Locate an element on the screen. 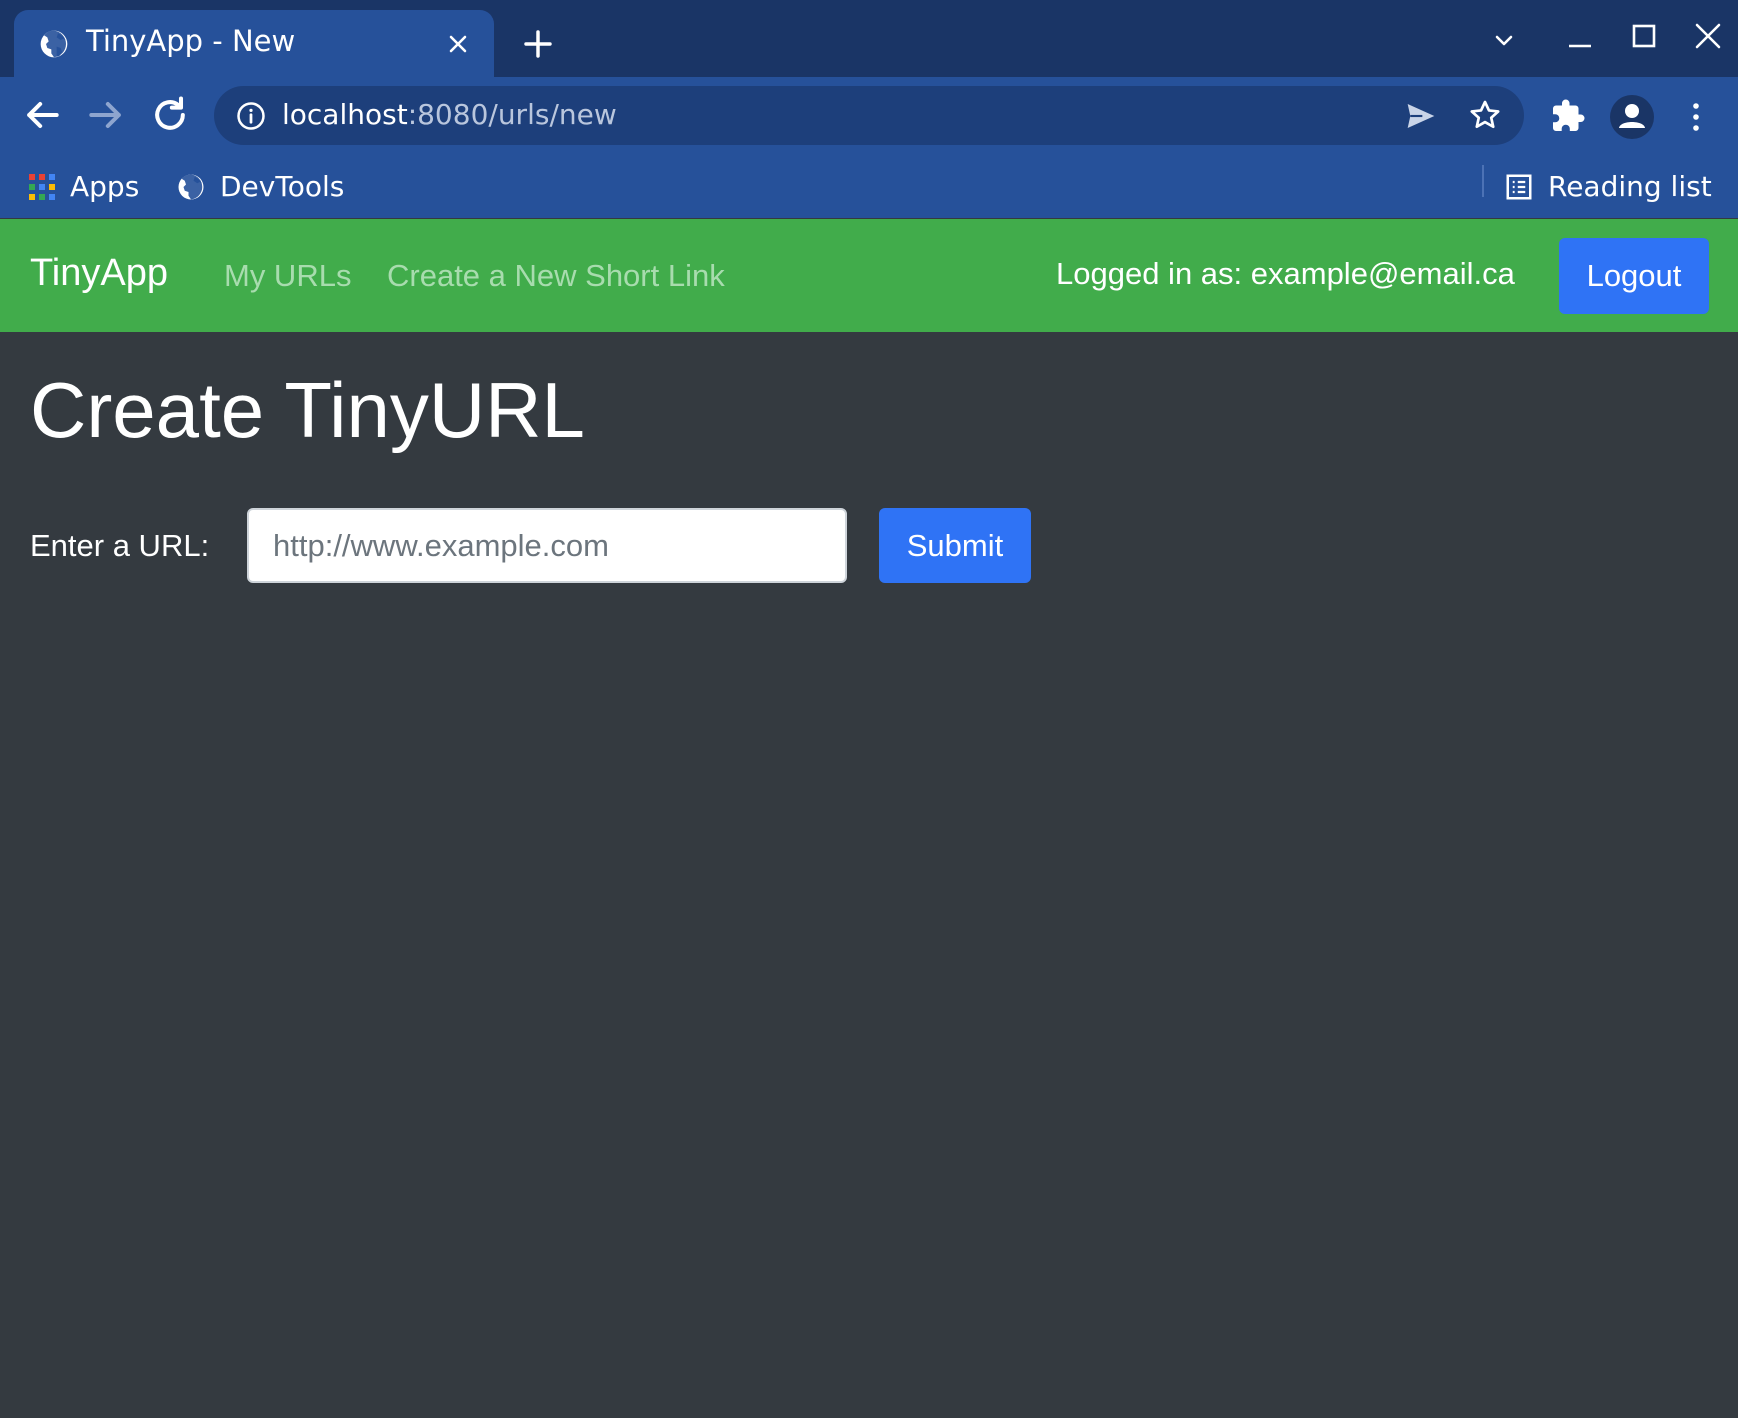 The image size is (1738, 1418). bookmarks-bar: Apps DevTools Reading list is located at coordinates (869, 186).